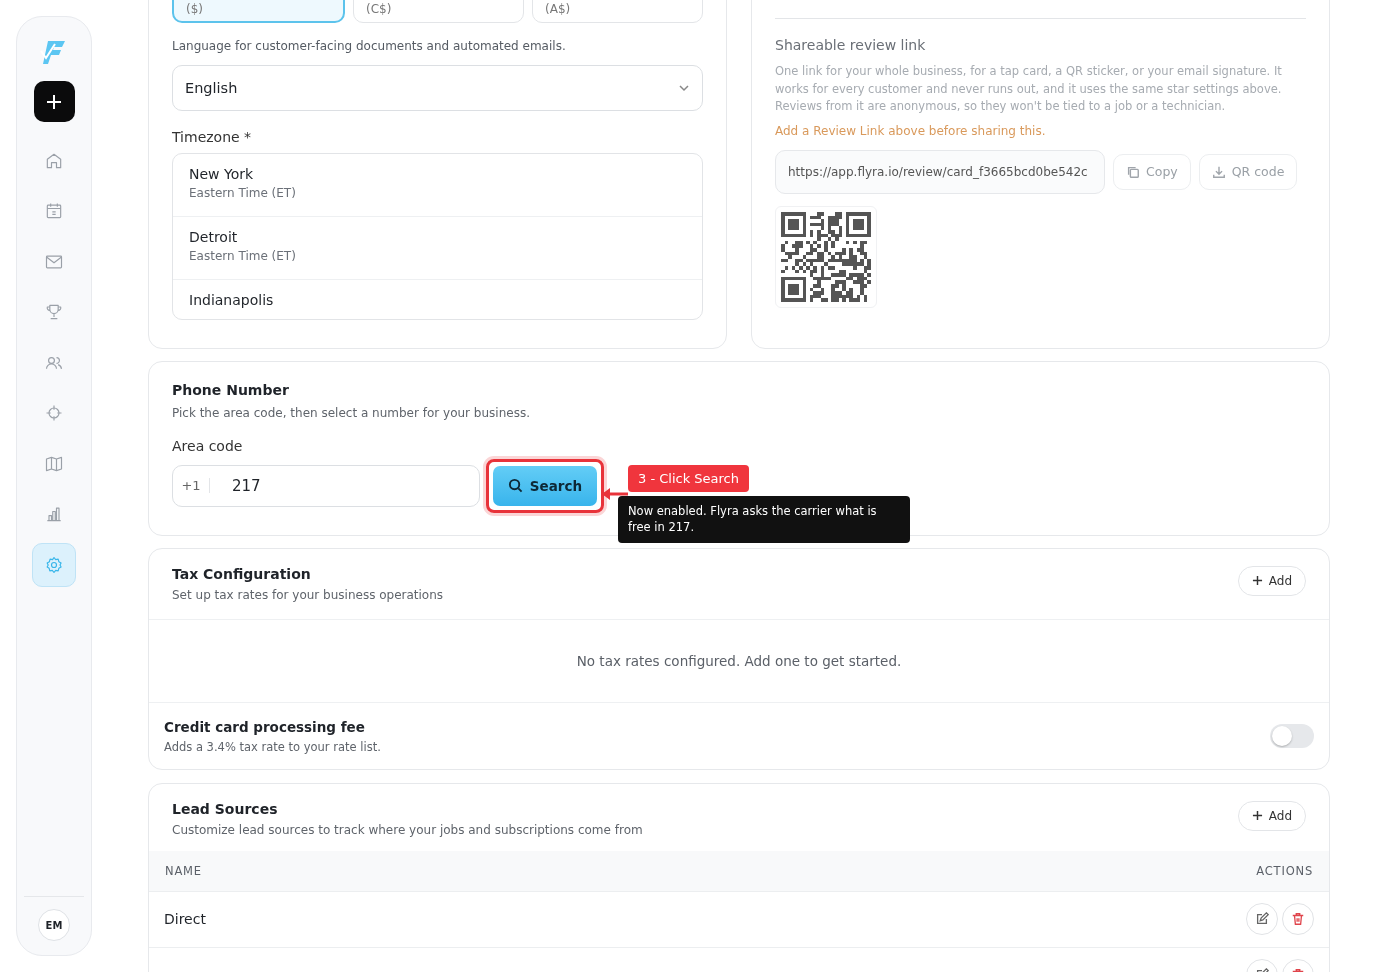  I want to click on copy-icon, so click(1133, 171).